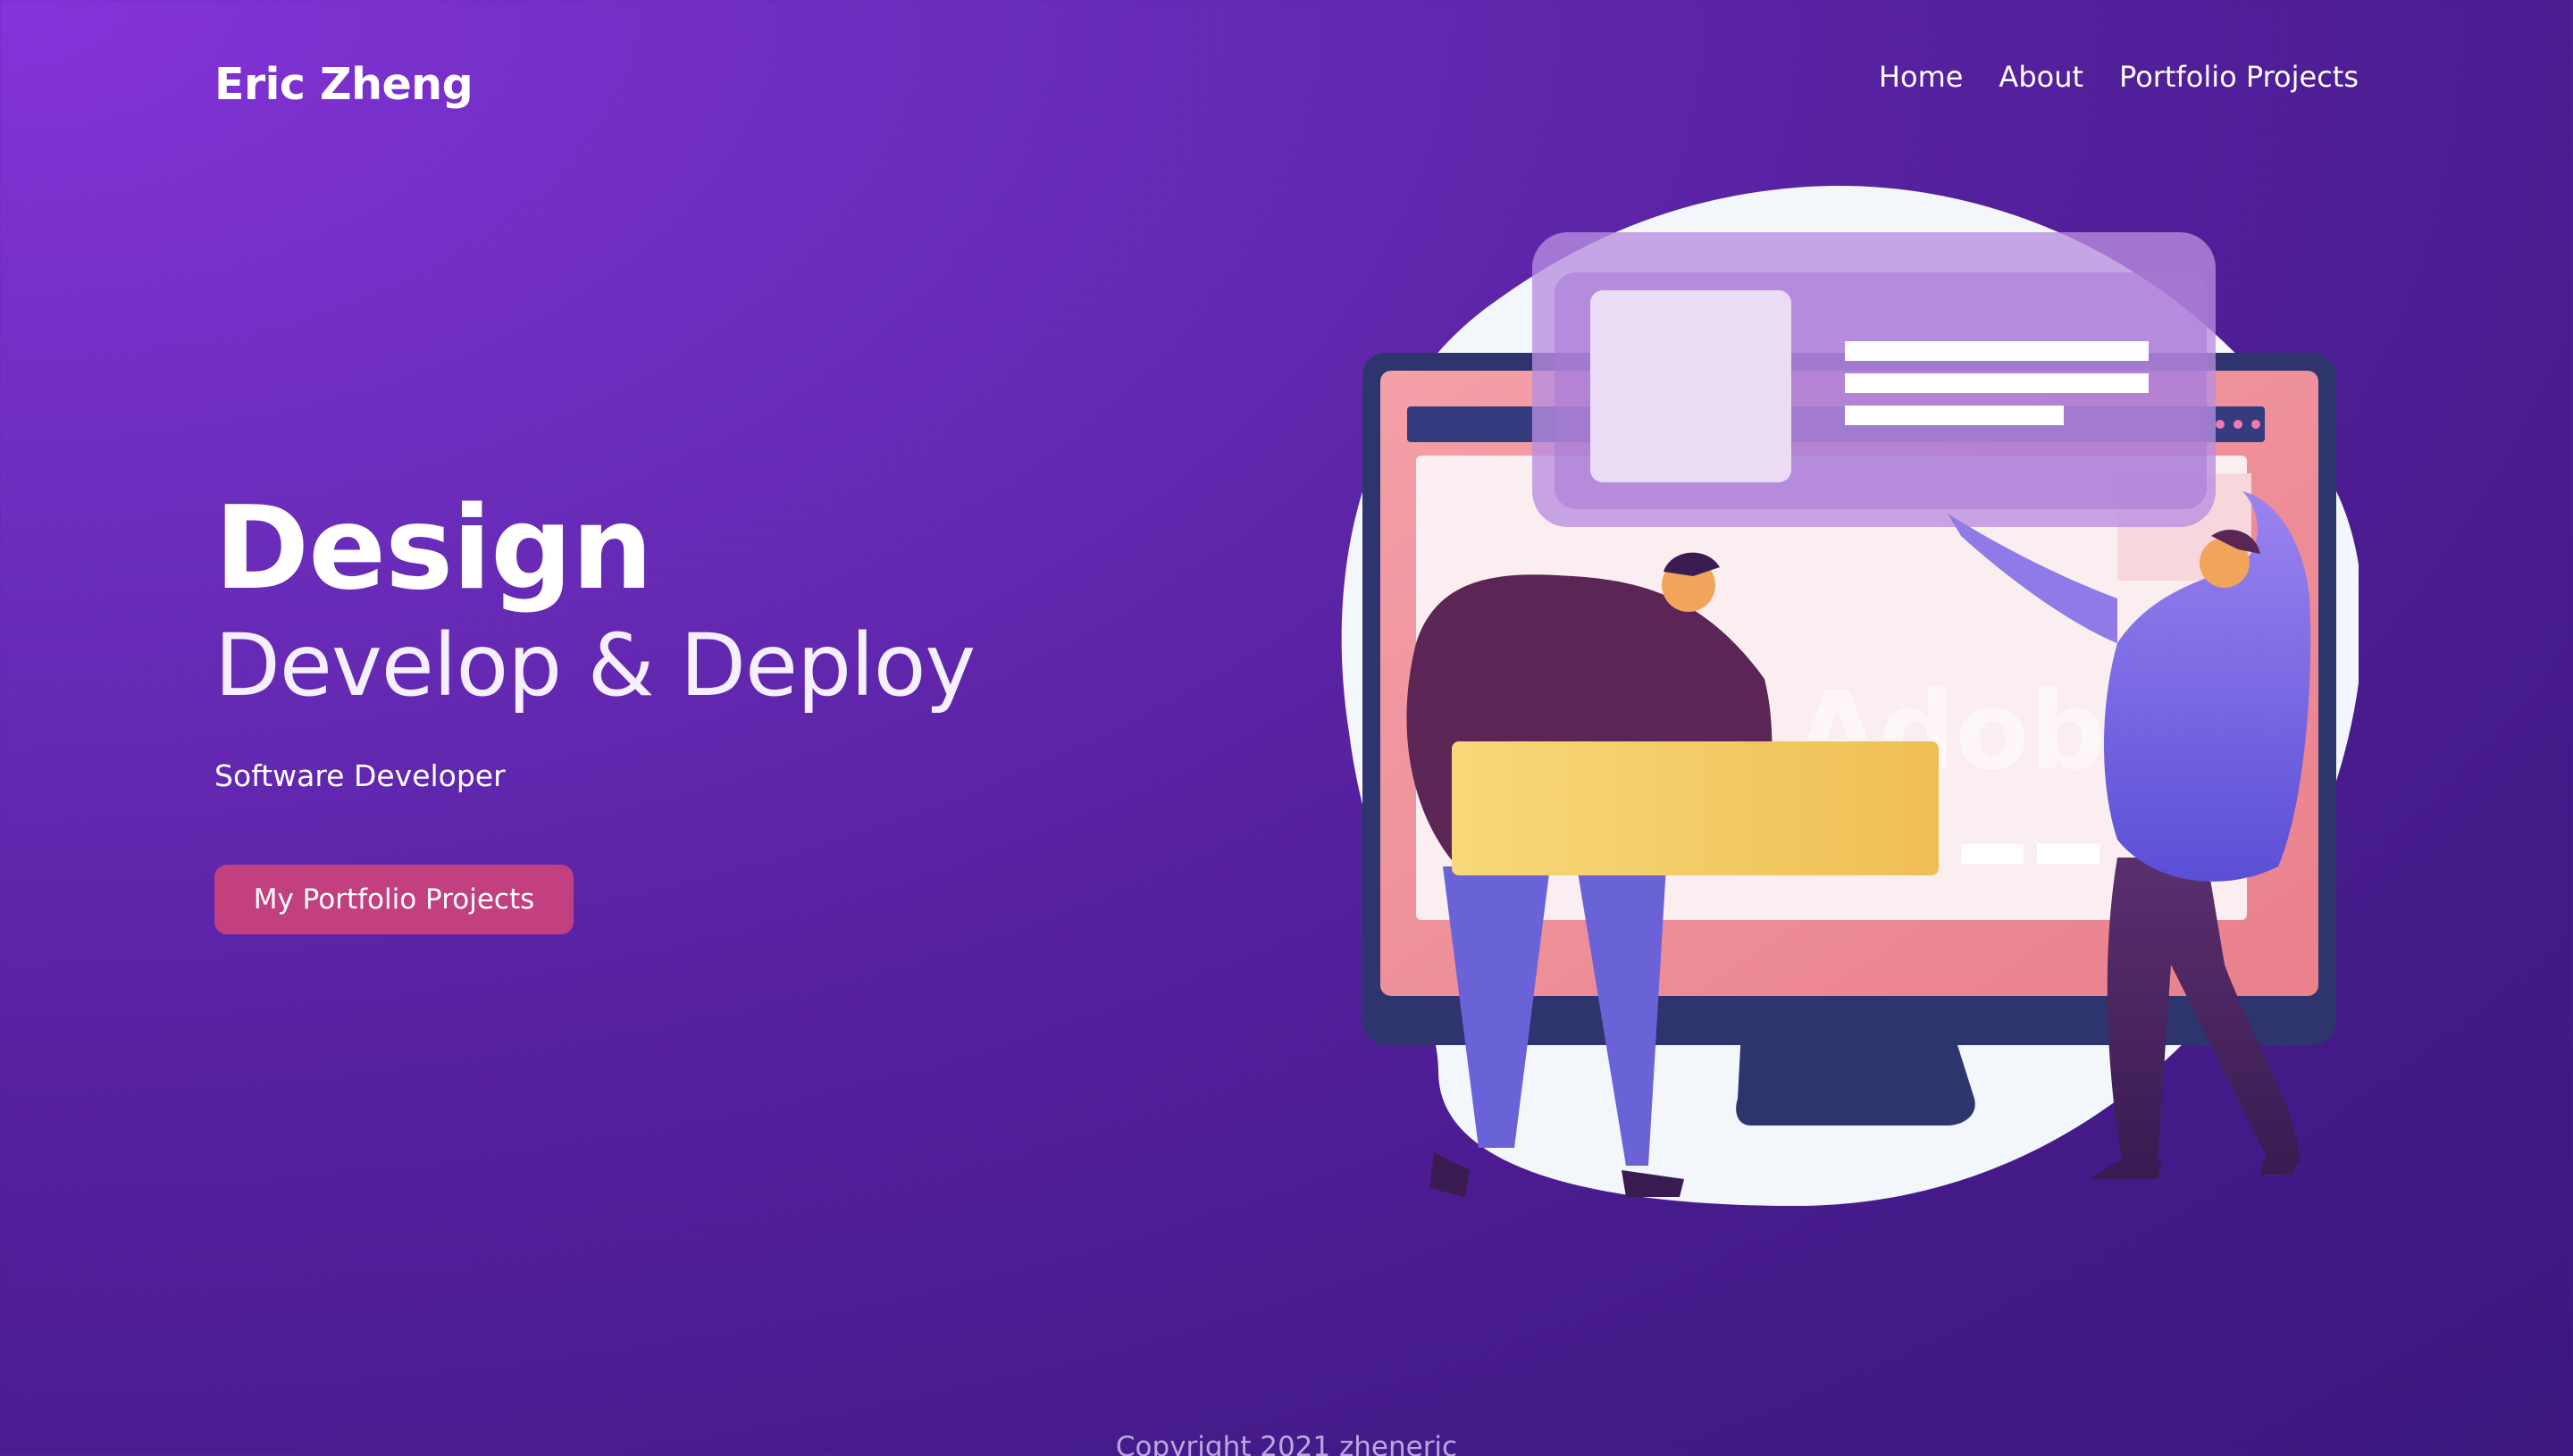  Describe the element at coordinates (2041, 77) in the screenshot. I see `nav-about-link: About` at that location.